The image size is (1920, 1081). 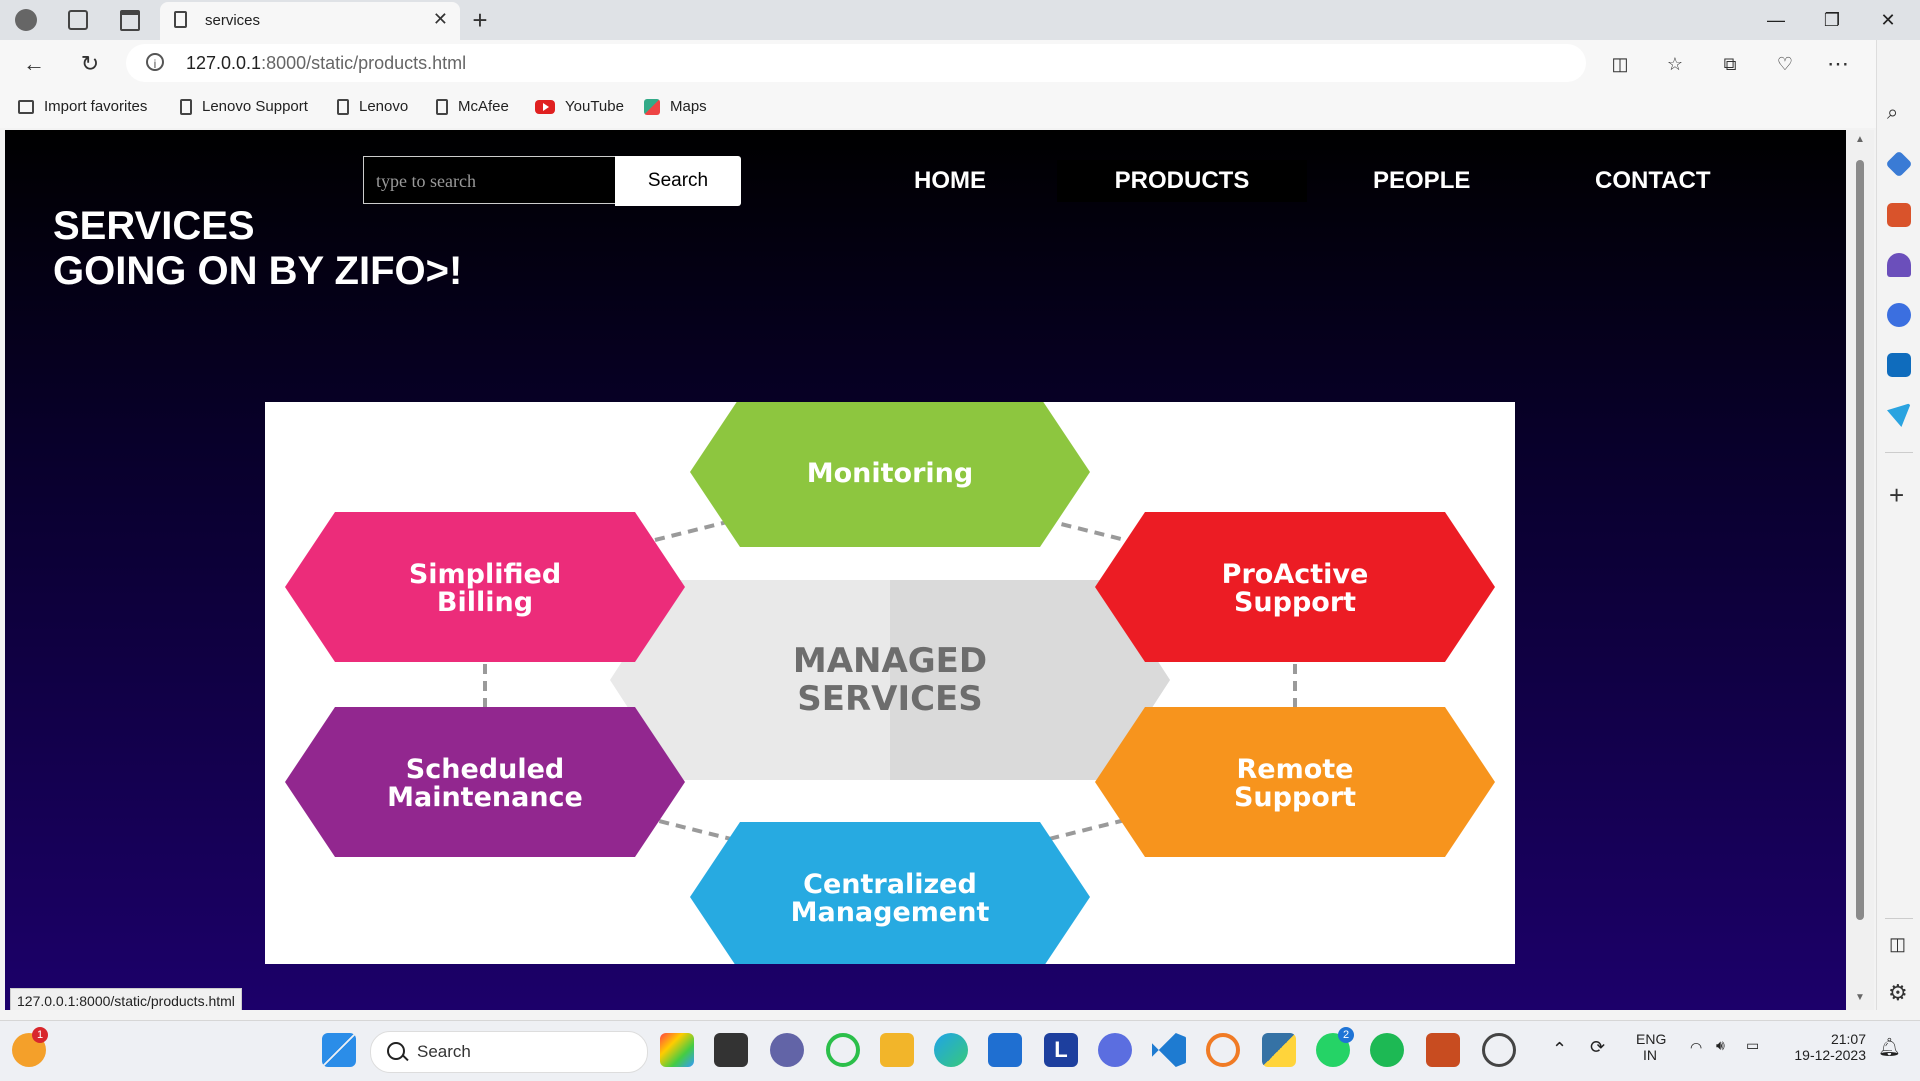 What do you see at coordinates (1597, 1047) in the screenshot?
I see `sync-icon: ⟳` at bounding box center [1597, 1047].